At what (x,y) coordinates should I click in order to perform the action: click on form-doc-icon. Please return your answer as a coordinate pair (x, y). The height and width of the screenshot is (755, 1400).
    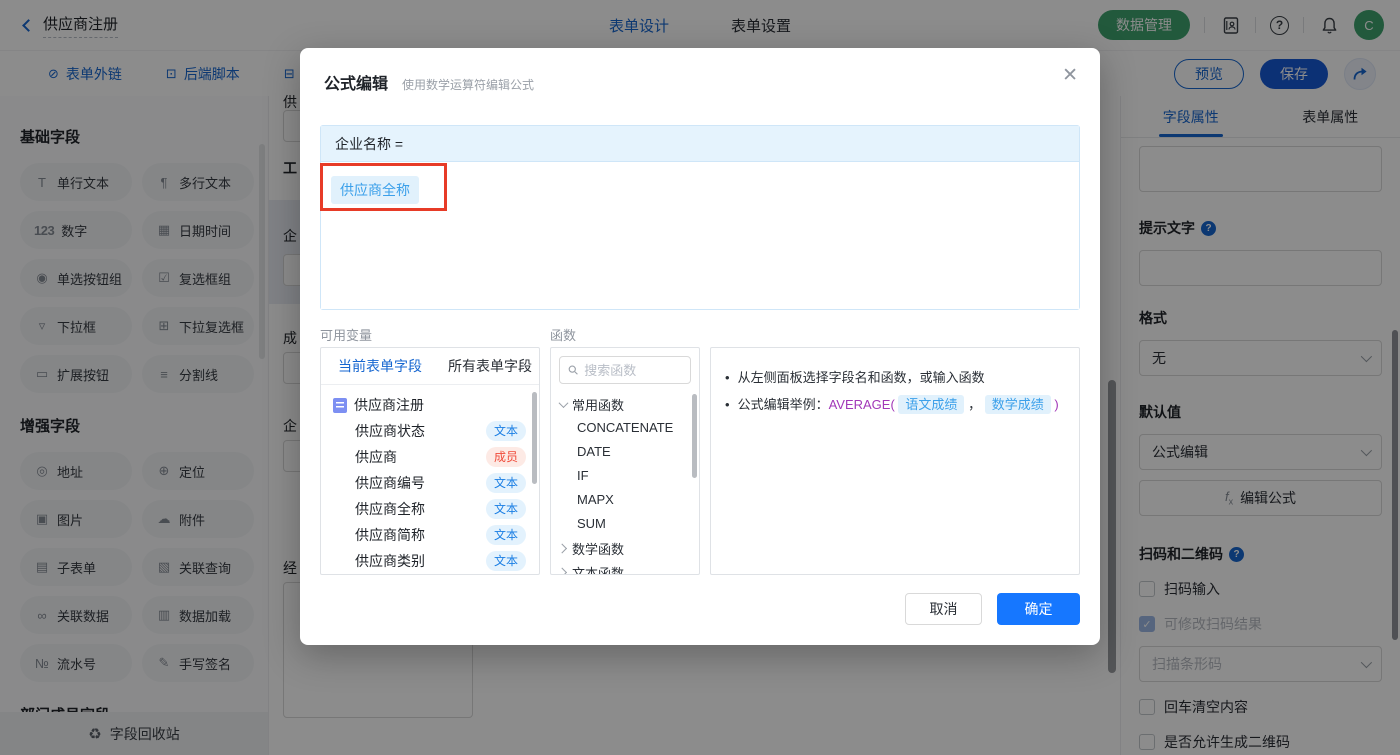
    Looking at the image, I should click on (340, 405).